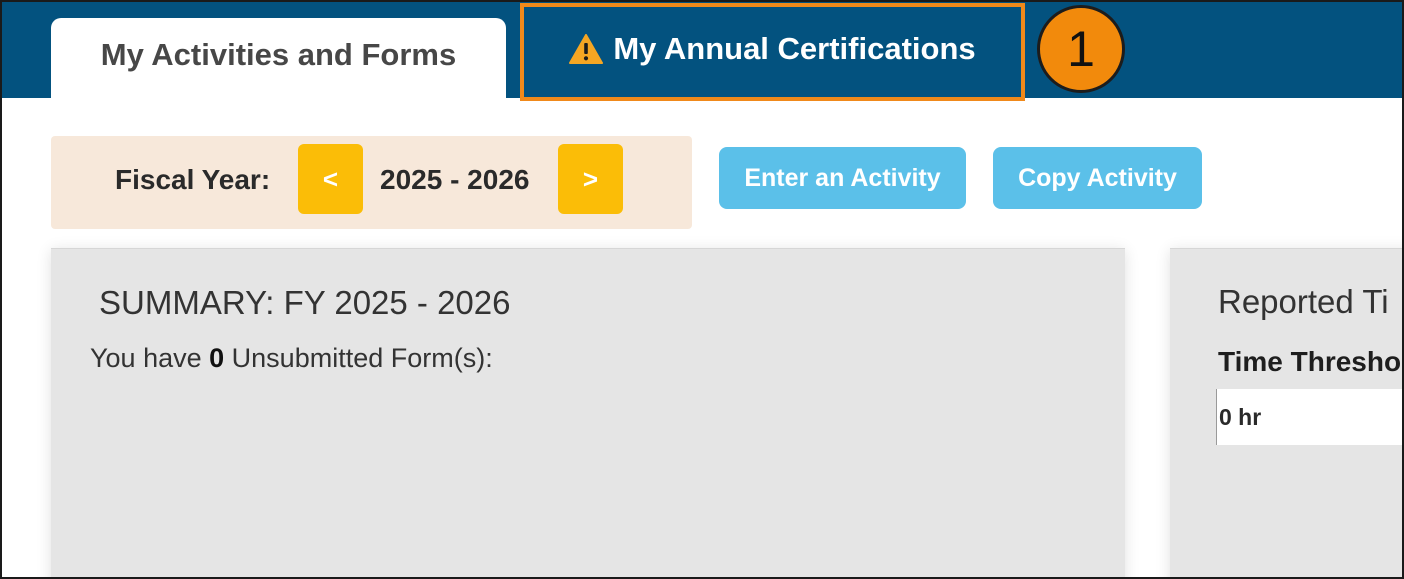 Image resolution: width=1404 pixels, height=579 pixels. Describe the element at coordinates (455, 179) in the screenshot. I see `fiscal-year-value: 2025 - 2026` at that location.